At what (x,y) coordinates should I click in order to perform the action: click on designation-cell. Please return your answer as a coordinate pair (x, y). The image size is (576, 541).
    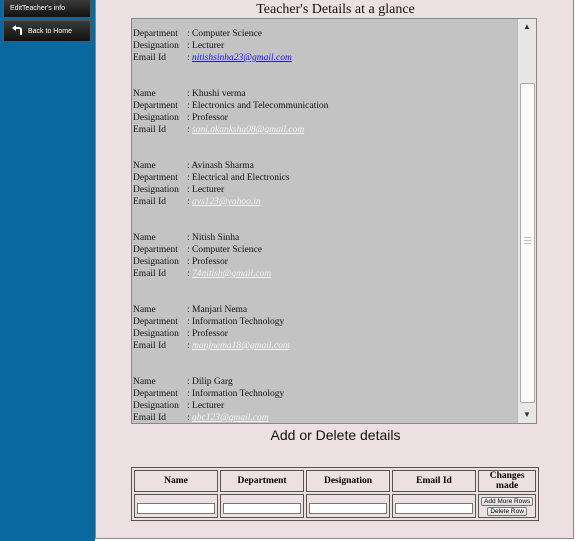
    Looking at the image, I should click on (348, 506).